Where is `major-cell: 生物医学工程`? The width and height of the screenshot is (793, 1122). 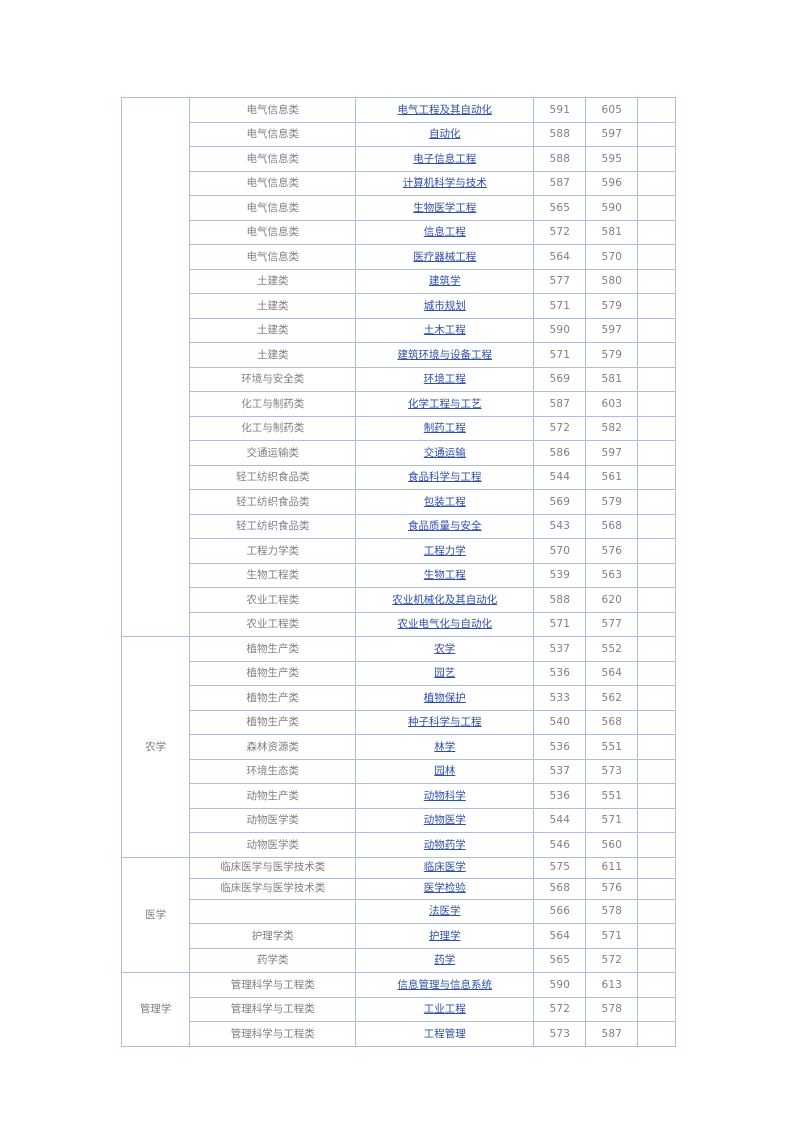
major-cell: 生物医学工程 is located at coordinates (445, 208).